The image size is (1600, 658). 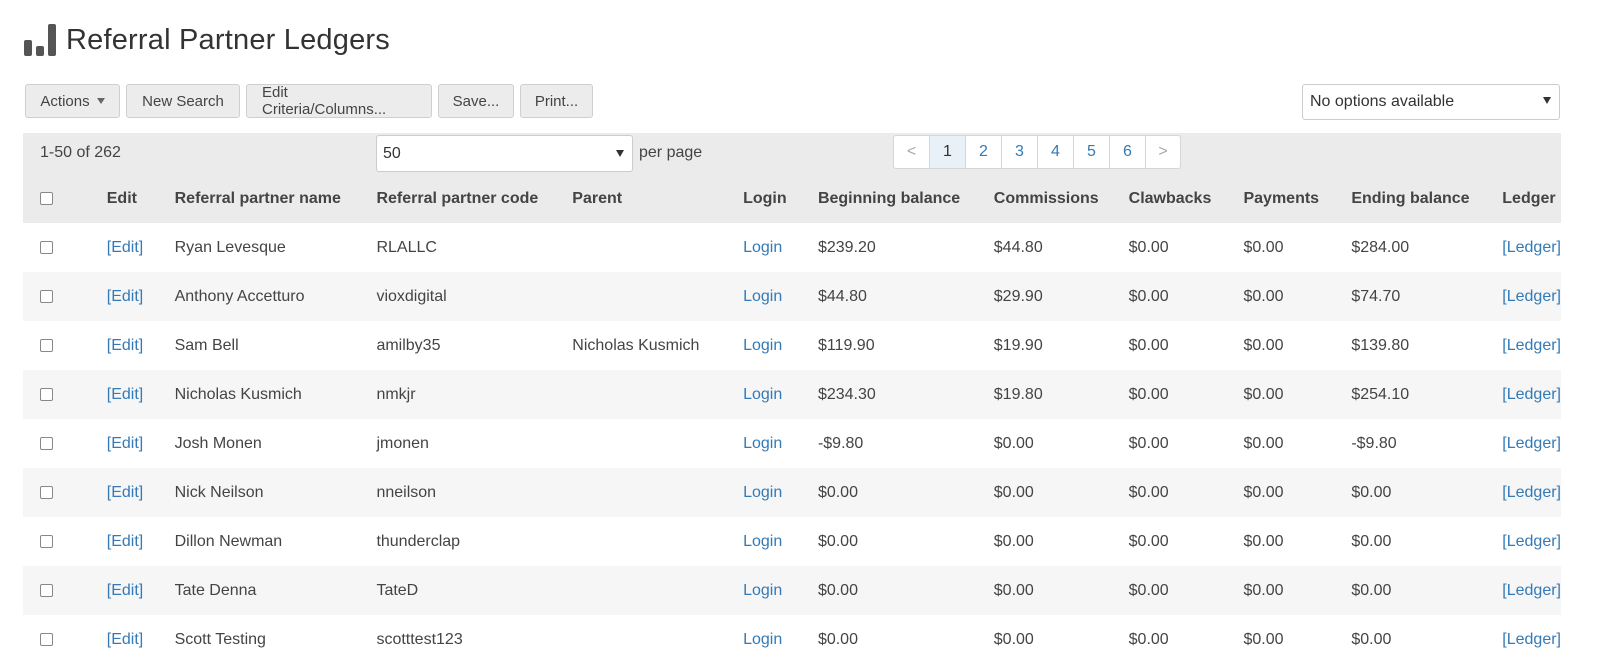 What do you see at coordinates (1427, 199) in the screenshot?
I see `col-ending-balance: Ending balance` at bounding box center [1427, 199].